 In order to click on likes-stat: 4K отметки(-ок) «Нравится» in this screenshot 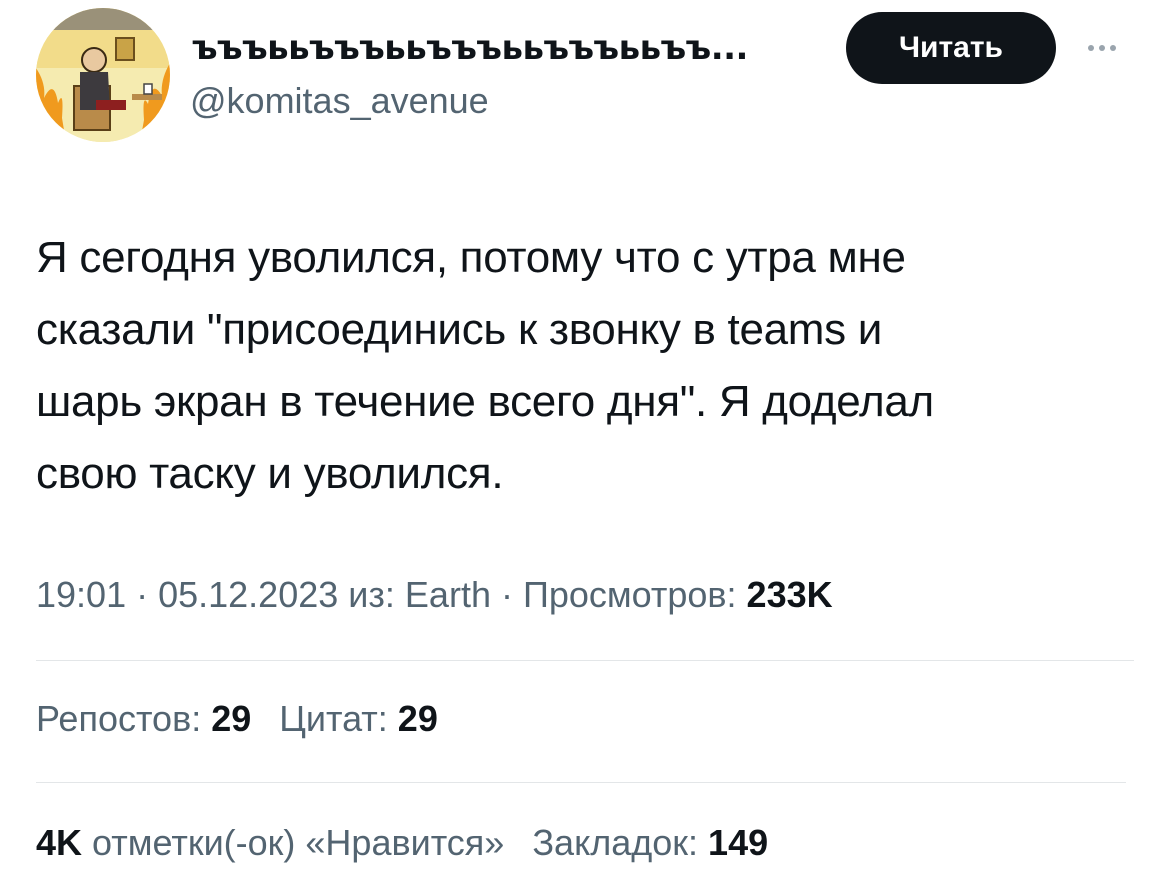, I will do `click(270, 843)`.